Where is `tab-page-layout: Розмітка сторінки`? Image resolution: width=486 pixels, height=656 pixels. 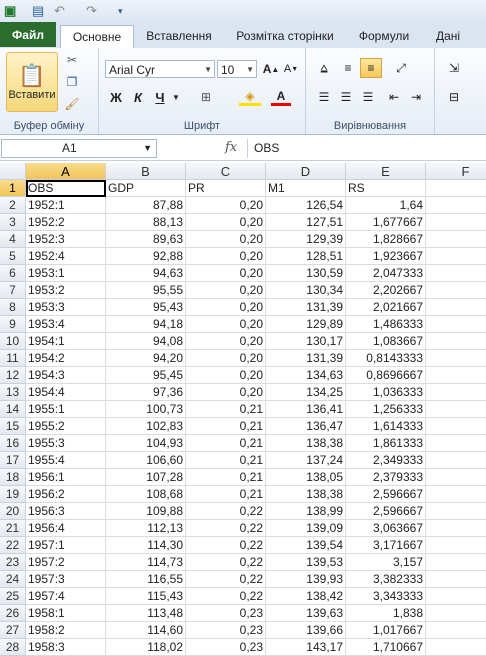 tab-page-layout: Розмітка сторінки is located at coordinates (285, 36).